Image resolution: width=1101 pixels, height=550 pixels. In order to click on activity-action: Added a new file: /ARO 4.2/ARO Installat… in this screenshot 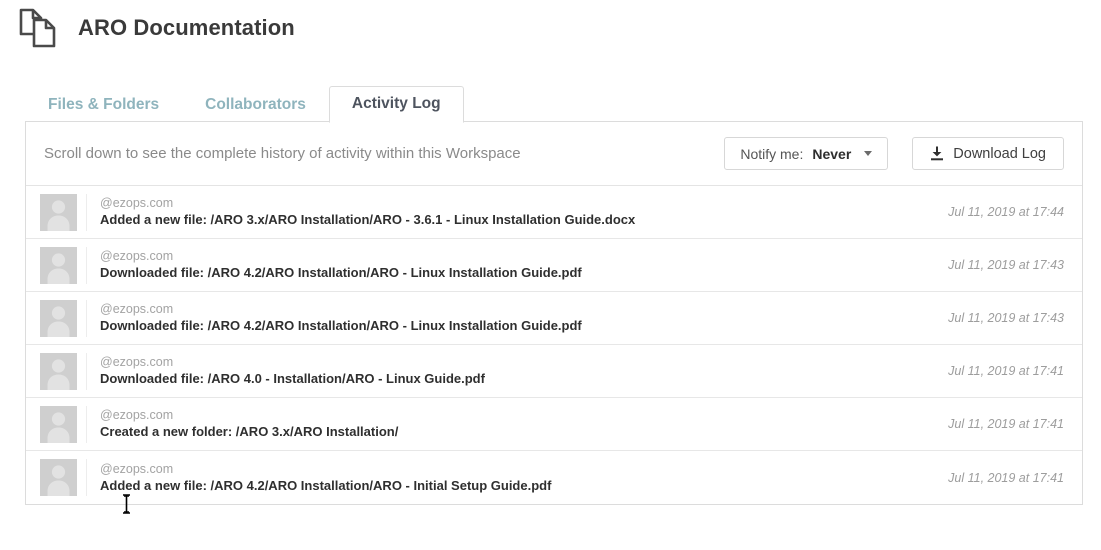, I will do `click(326, 485)`.